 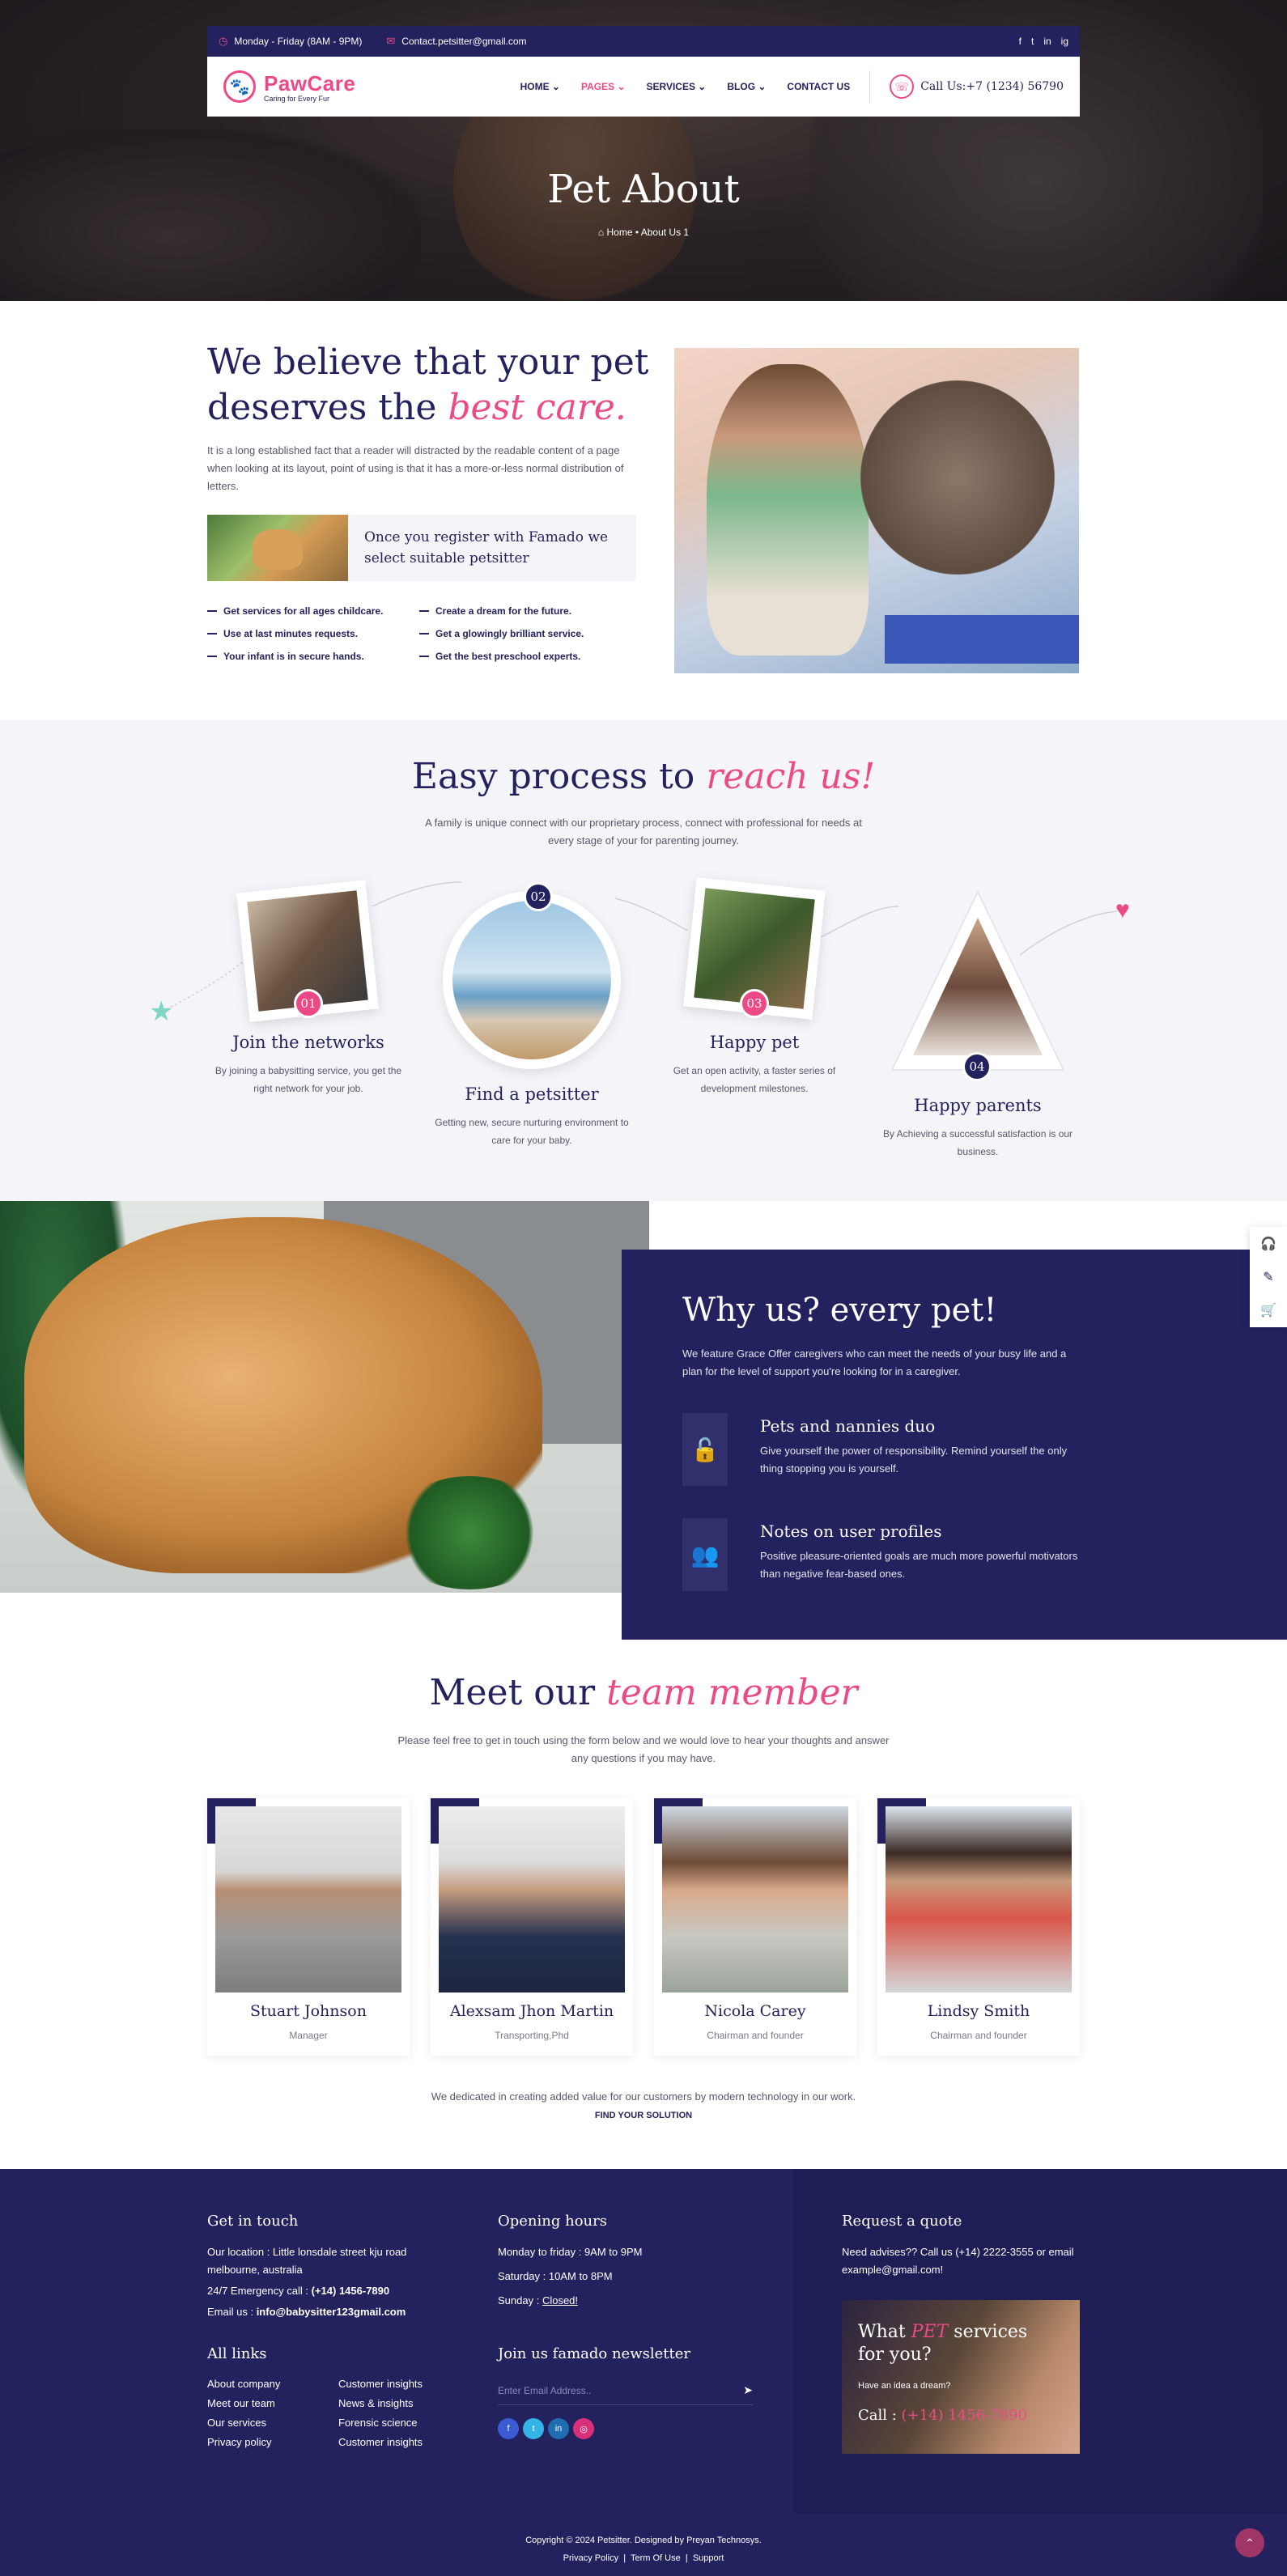 I want to click on footer-emergency: 24/7 Emergency call : (+14) 1456-7890, so click(x=298, y=2291).